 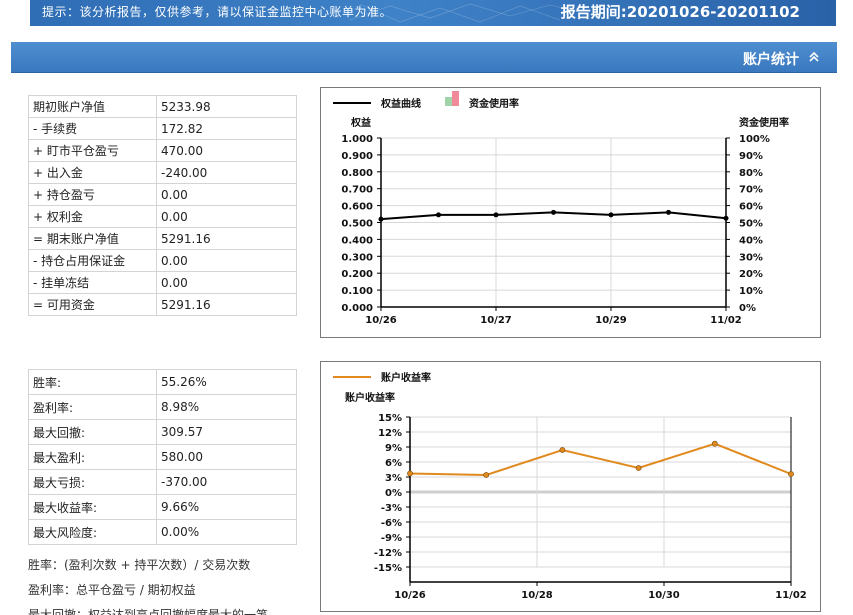 What do you see at coordinates (226, 238) in the screenshot?
I see `row-value: 5291.16` at bounding box center [226, 238].